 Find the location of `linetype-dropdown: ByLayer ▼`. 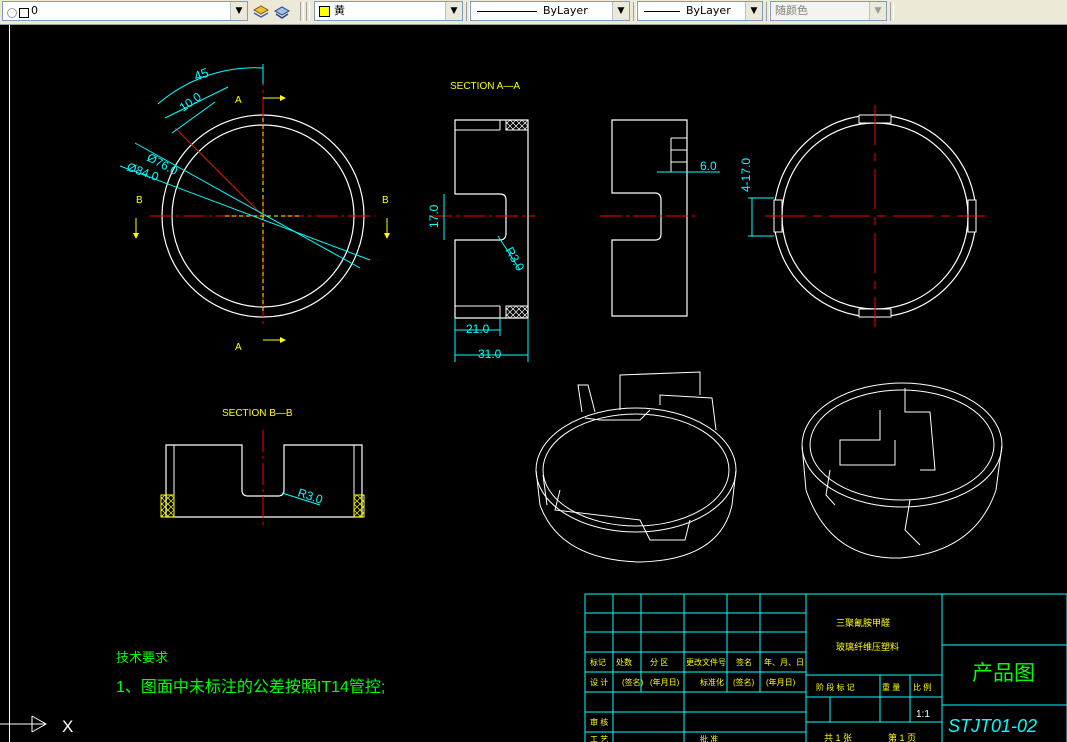

linetype-dropdown: ByLayer ▼ is located at coordinates (550, 11).